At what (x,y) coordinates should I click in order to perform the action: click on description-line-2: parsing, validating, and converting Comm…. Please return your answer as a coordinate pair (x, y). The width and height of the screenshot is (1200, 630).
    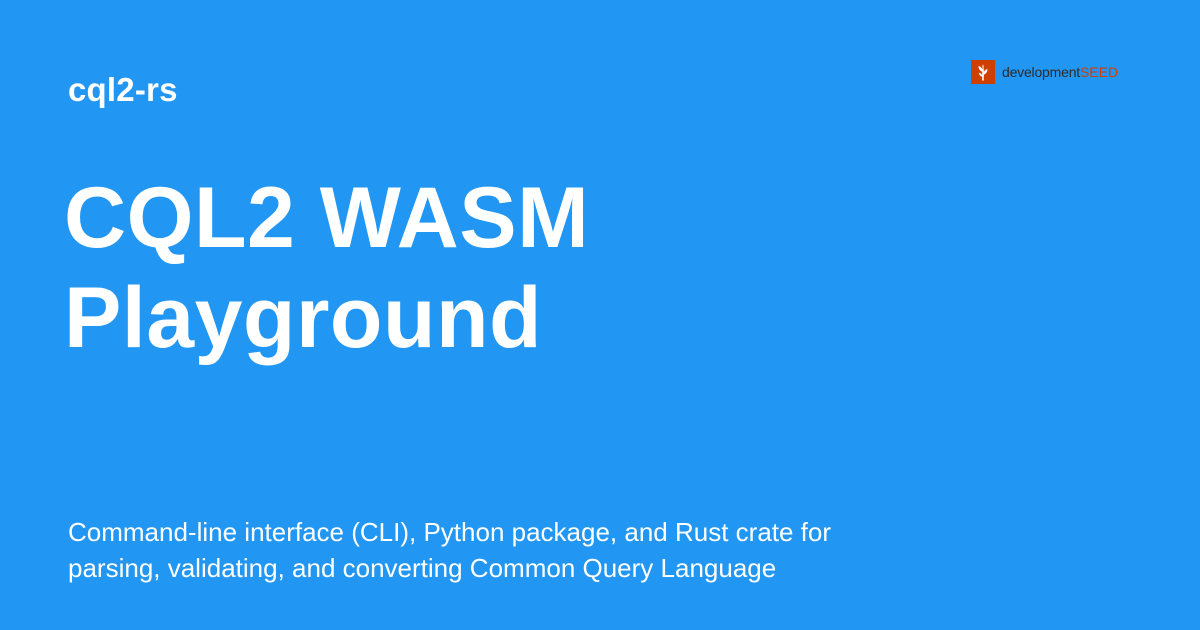
    Looking at the image, I should click on (422, 568).